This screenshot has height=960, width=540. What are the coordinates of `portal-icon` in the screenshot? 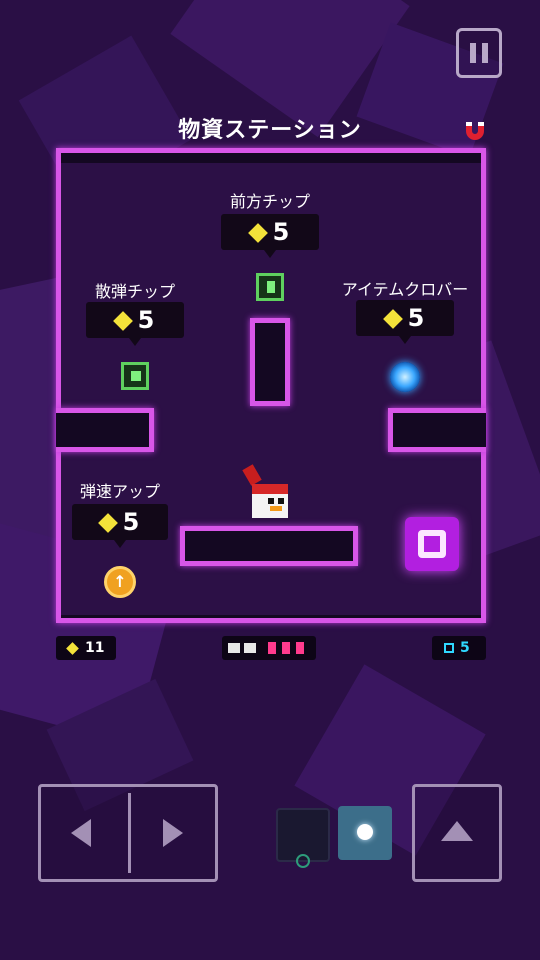 It's located at (432, 544).